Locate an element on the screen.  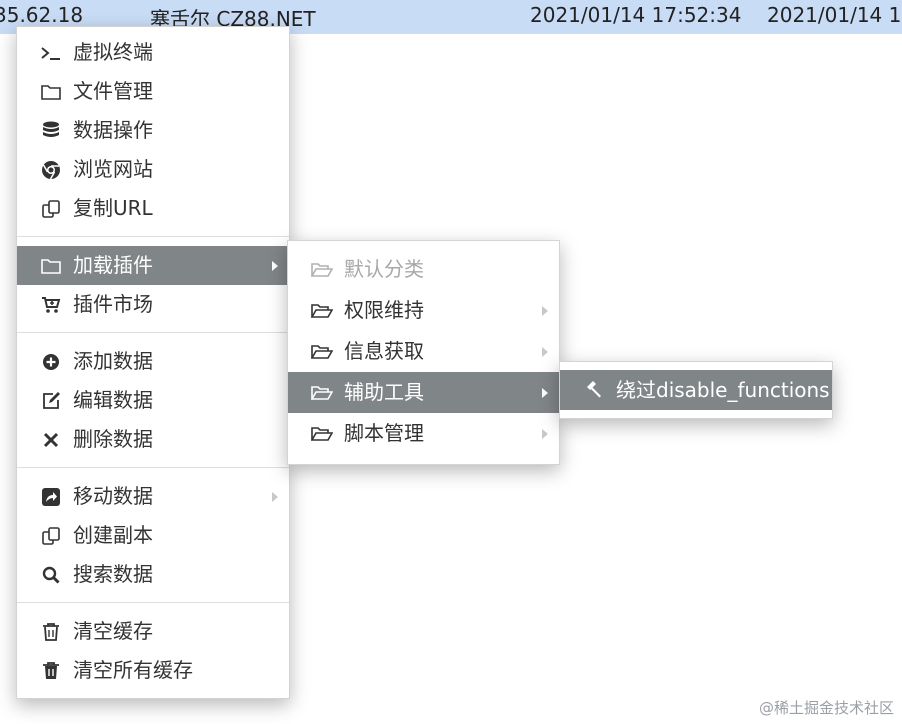
menu-item-edit-data: 编辑数据 is located at coordinates (153, 400).